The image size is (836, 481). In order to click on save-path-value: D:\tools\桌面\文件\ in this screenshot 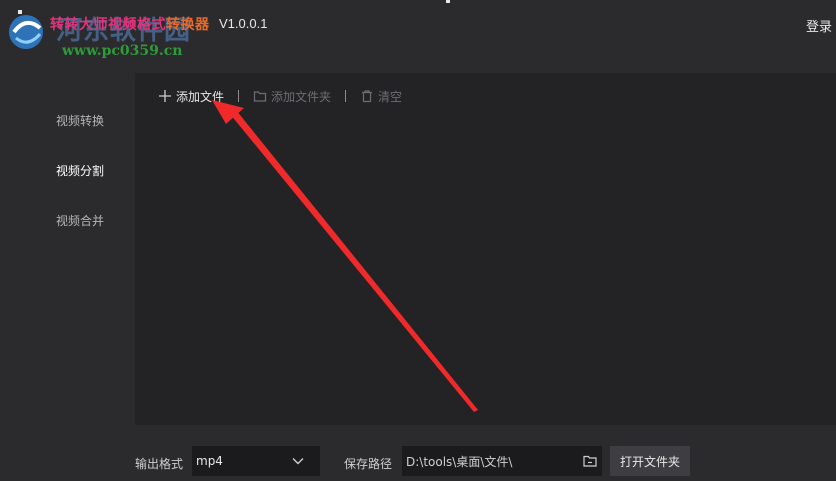, I will do `click(459, 461)`.